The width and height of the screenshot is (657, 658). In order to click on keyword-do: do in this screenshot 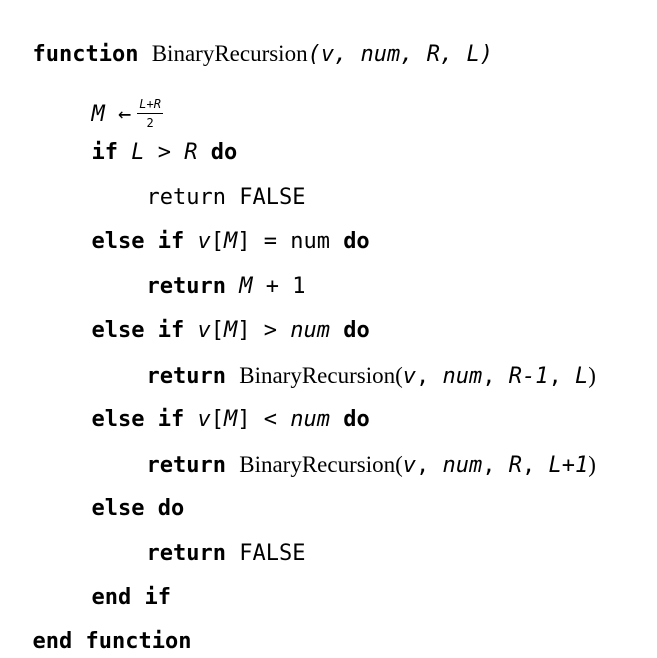, I will do `click(356, 241)`.